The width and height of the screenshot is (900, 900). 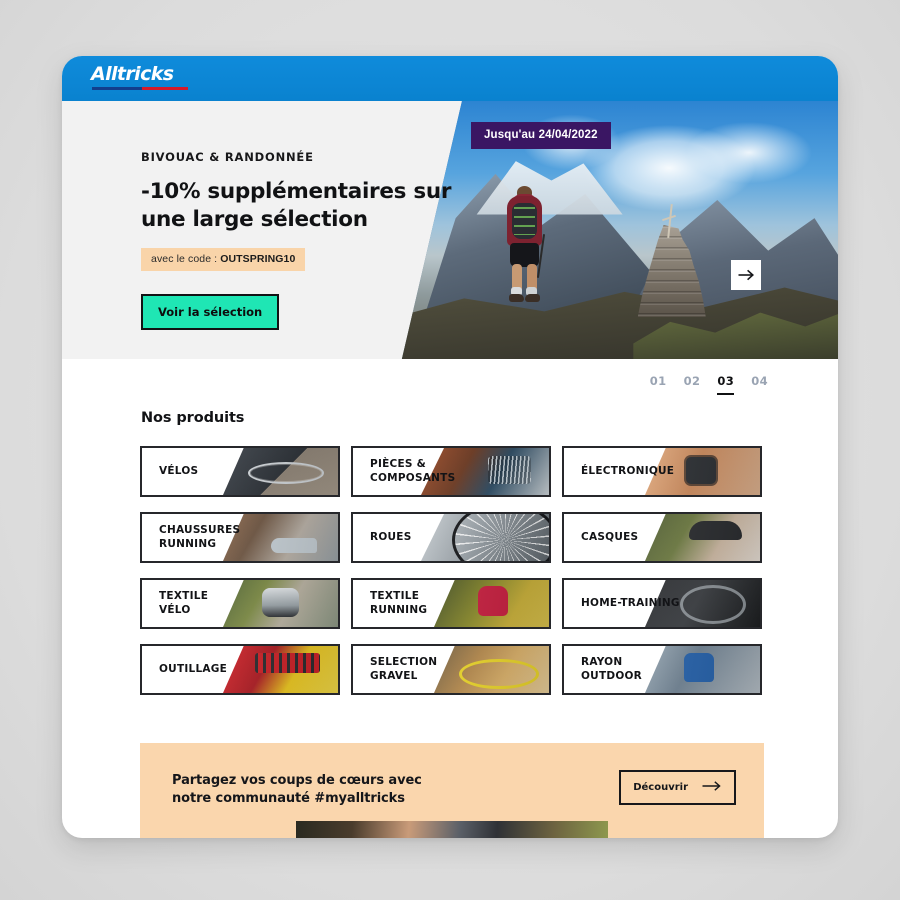 What do you see at coordinates (612, 668) in the screenshot?
I see `category-card-label: RAYON OUTDOOR` at bounding box center [612, 668].